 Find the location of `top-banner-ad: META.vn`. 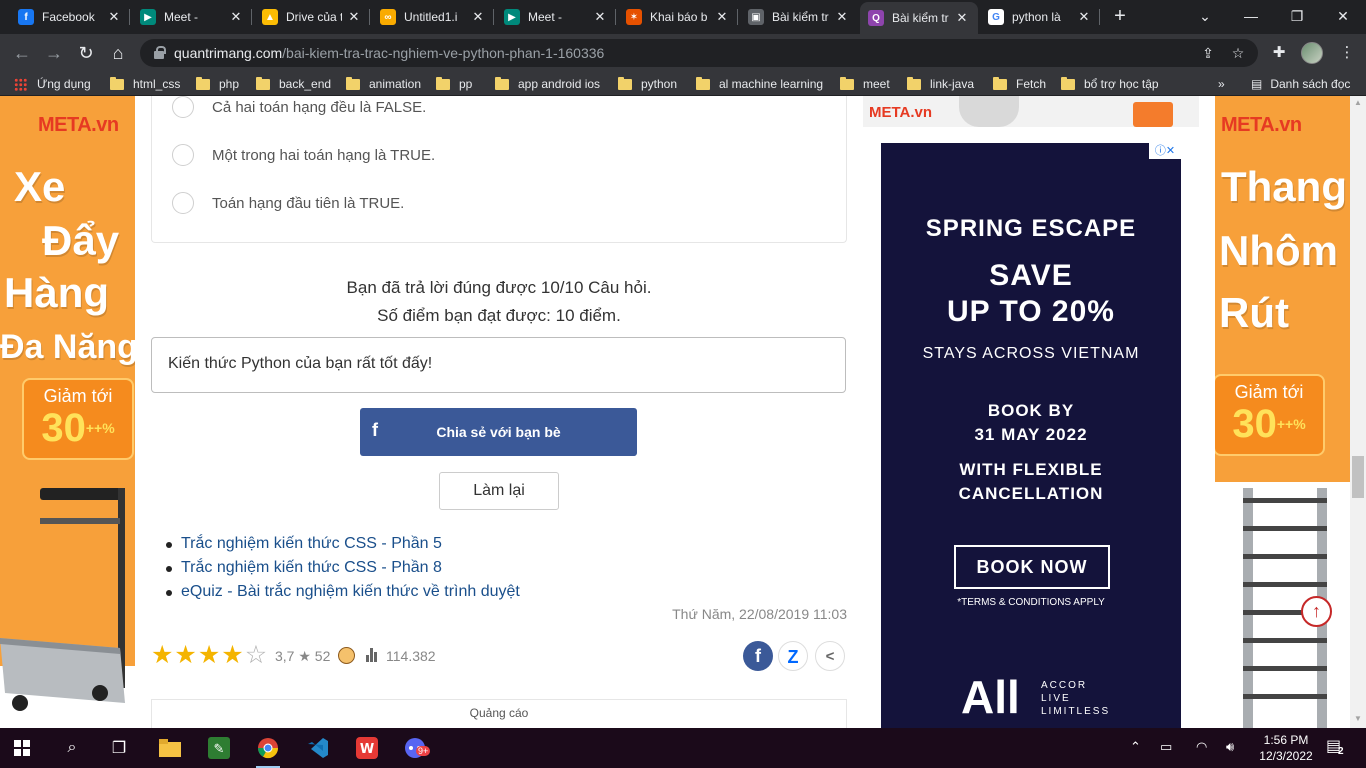

top-banner-ad: META.vn is located at coordinates (1031, 111).